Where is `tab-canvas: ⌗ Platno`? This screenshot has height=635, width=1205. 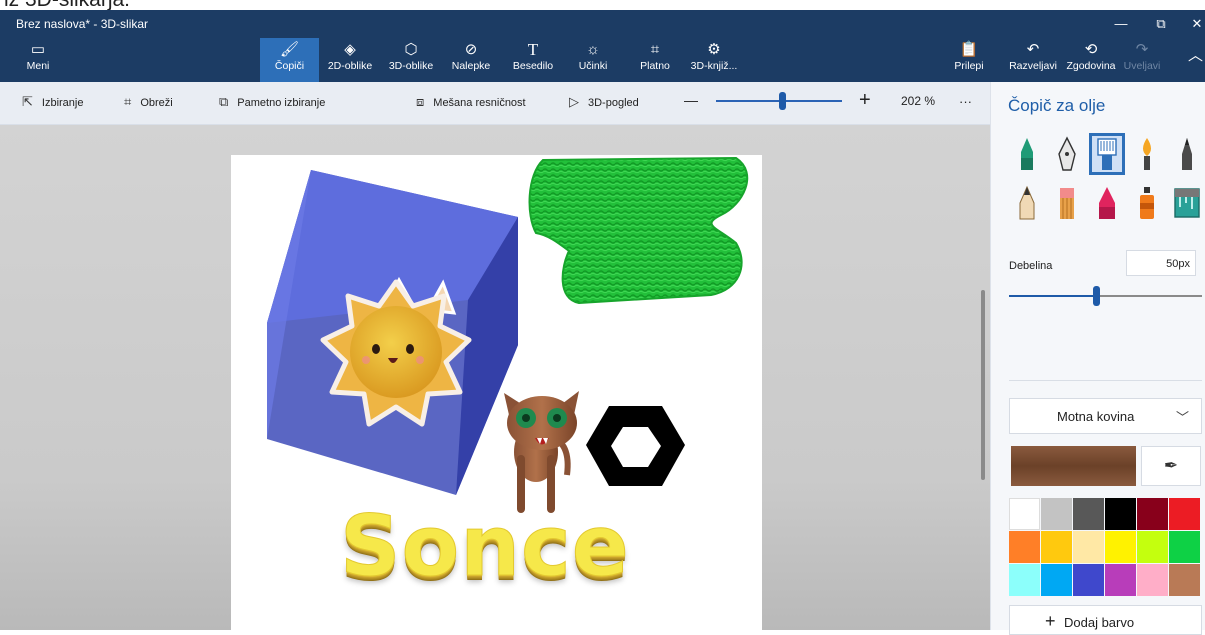 tab-canvas: ⌗ Platno is located at coordinates (655, 60).